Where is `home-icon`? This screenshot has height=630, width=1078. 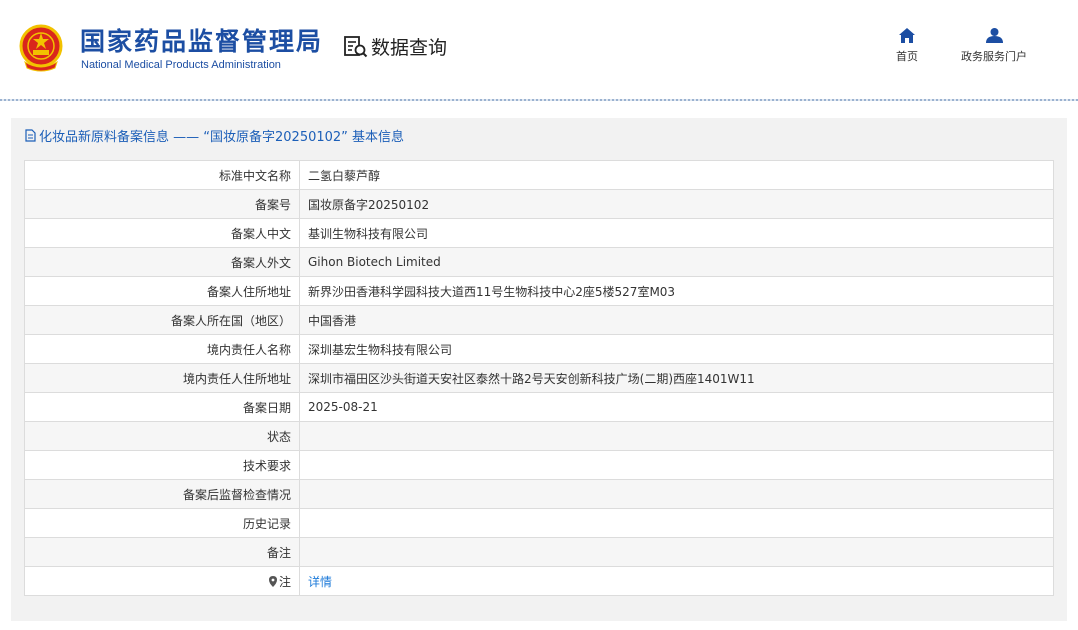 home-icon is located at coordinates (907, 35).